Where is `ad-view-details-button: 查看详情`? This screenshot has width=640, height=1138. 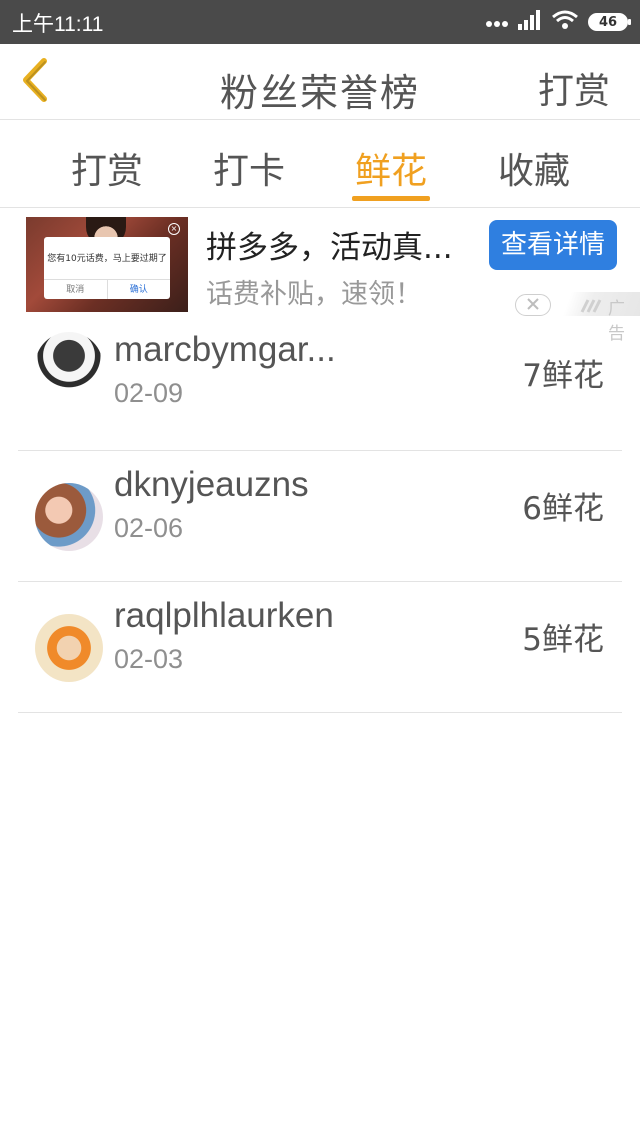
ad-view-details-button: 查看详情 is located at coordinates (553, 245).